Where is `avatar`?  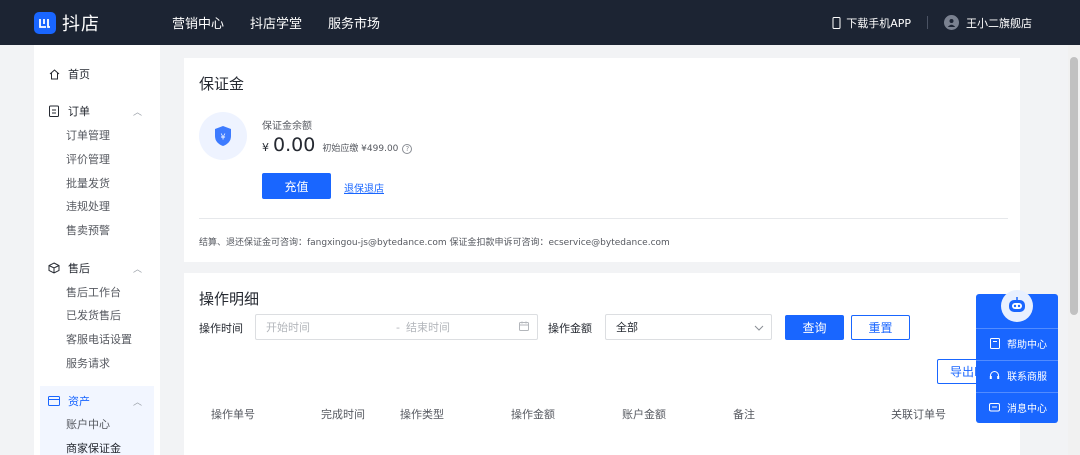 avatar is located at coordinates (951, 22).